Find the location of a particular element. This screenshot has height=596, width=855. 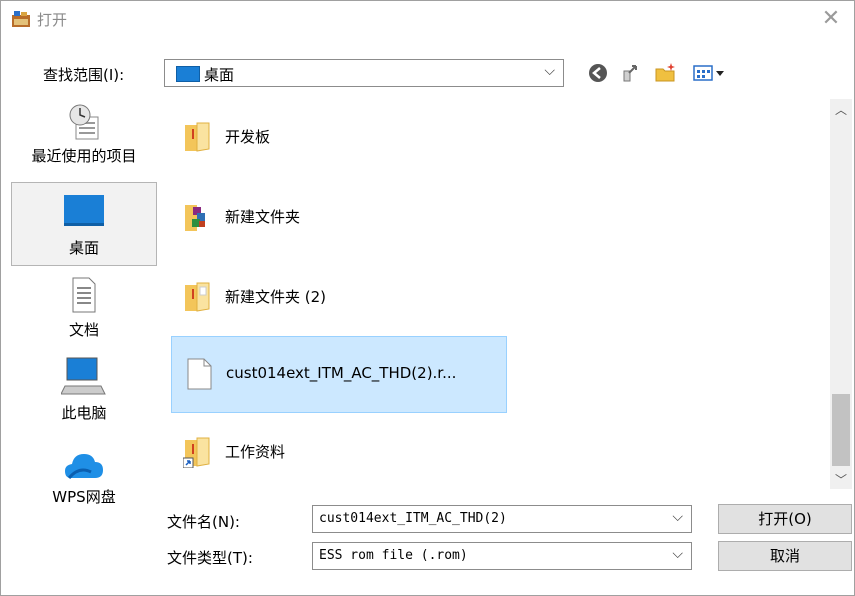

filename-input: cust014ext_ITM_AC_THD(2) ⌵ is located at coordinates (502, 519).